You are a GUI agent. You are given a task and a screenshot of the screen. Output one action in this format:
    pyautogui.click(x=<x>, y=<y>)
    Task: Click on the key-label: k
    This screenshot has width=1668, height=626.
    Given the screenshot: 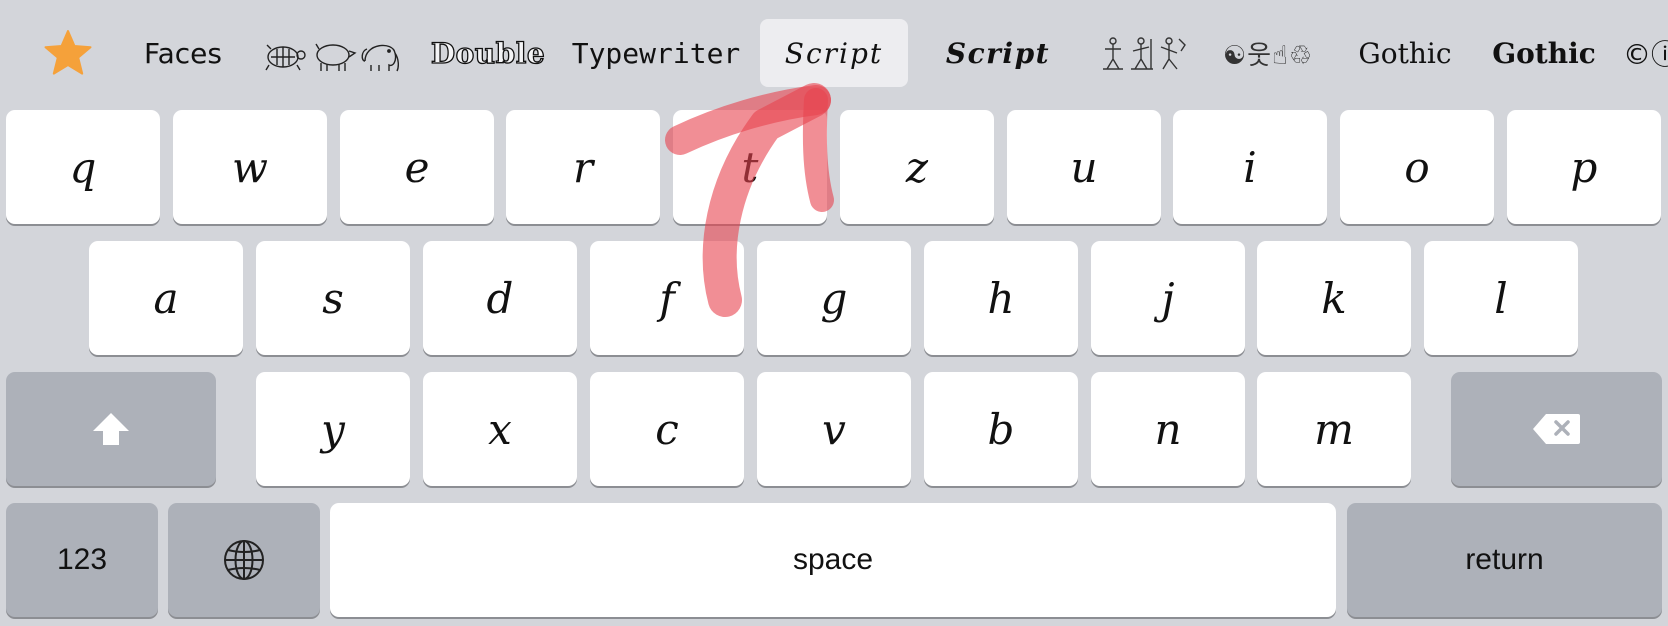 What is the action you would take?
    pyautogui.click(x=1334, y=298)
    